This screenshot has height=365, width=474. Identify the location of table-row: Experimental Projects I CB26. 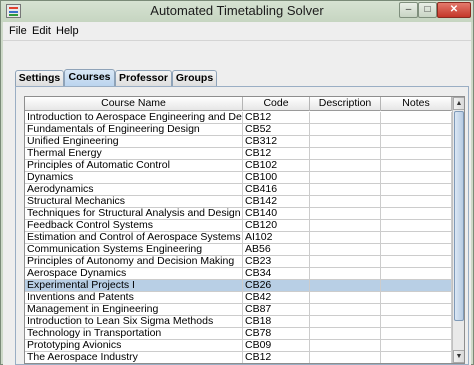
(238, 286).